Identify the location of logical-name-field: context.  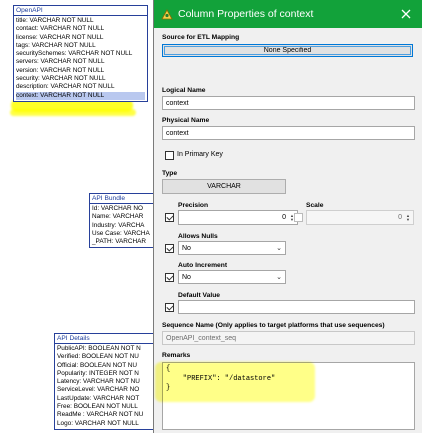
(288, 103).